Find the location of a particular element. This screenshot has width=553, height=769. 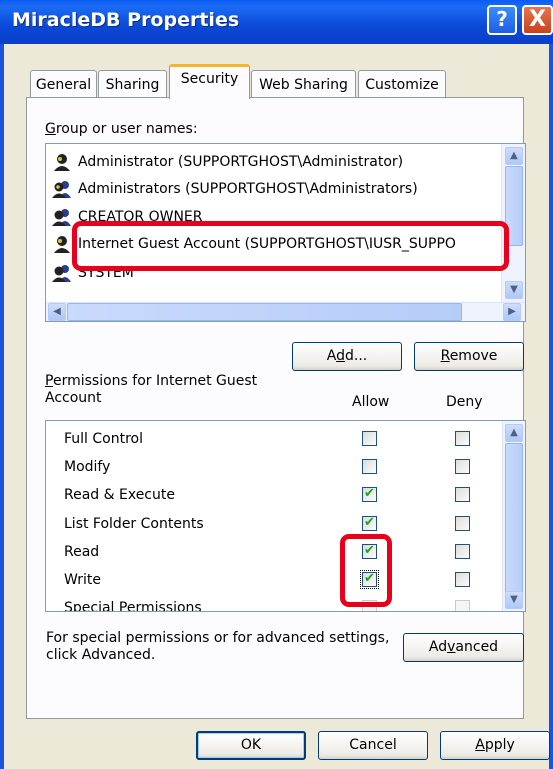

scroll-right-arrow-icon: ▶ is located at coordinates (512, 312).